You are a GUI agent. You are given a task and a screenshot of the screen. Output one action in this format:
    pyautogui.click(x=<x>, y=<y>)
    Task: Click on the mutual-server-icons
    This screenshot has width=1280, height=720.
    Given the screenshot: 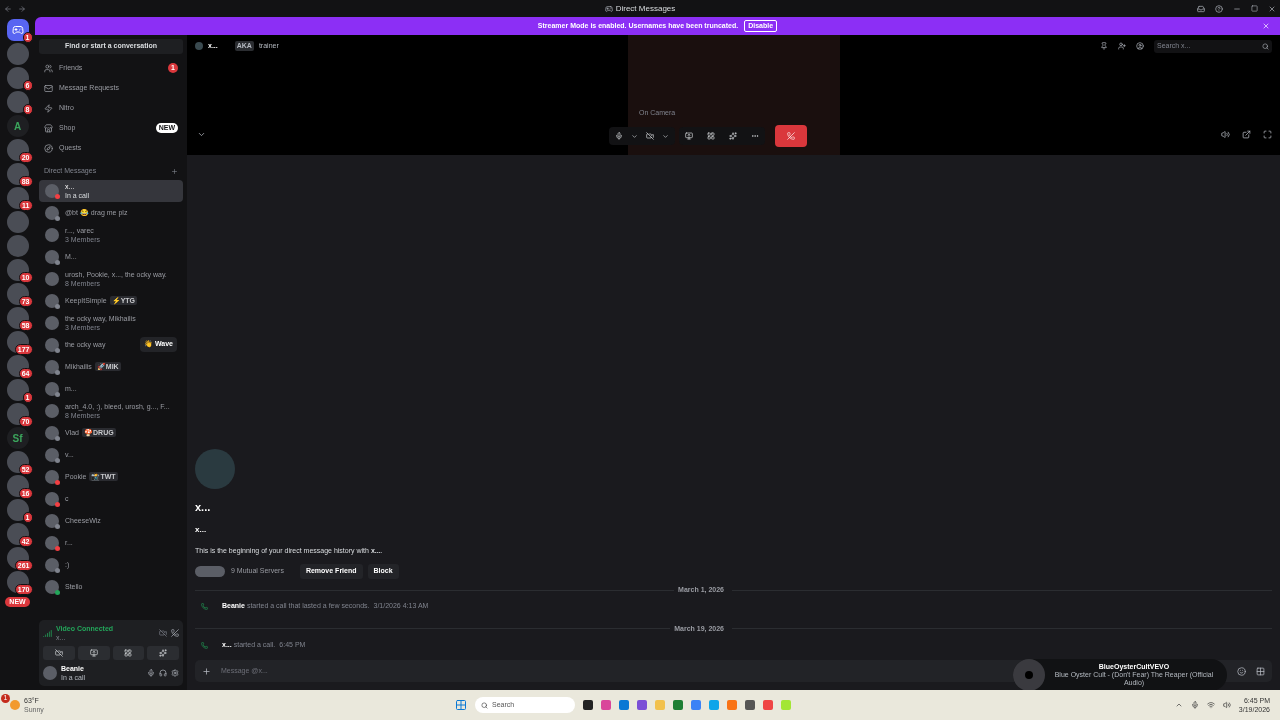 What is the action you would take?
    pyautogui.click(x=210, y=571)
    